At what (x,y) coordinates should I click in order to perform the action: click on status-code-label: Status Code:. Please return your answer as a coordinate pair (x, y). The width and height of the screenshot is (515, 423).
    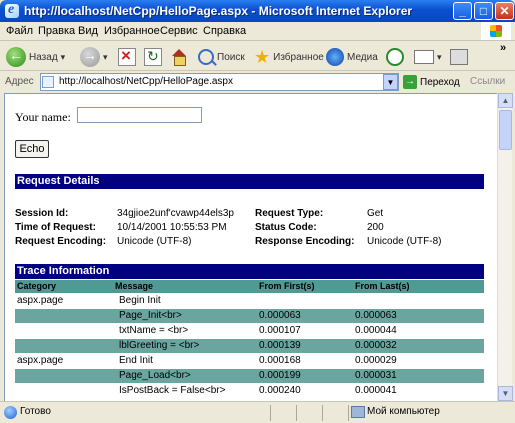
    Looking at the image, I should click on (286, 227).